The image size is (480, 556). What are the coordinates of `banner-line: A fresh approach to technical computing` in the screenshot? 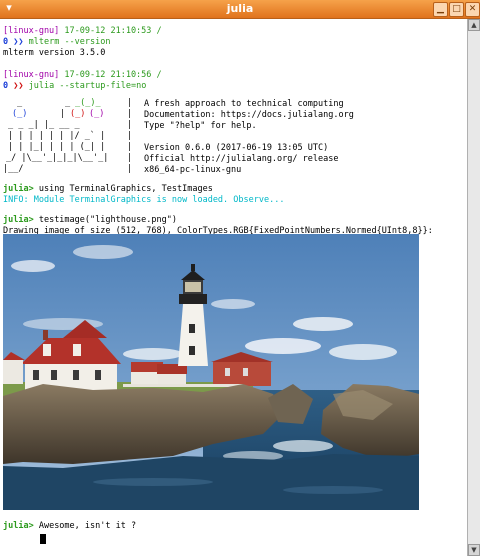 It's located at (244, 104).